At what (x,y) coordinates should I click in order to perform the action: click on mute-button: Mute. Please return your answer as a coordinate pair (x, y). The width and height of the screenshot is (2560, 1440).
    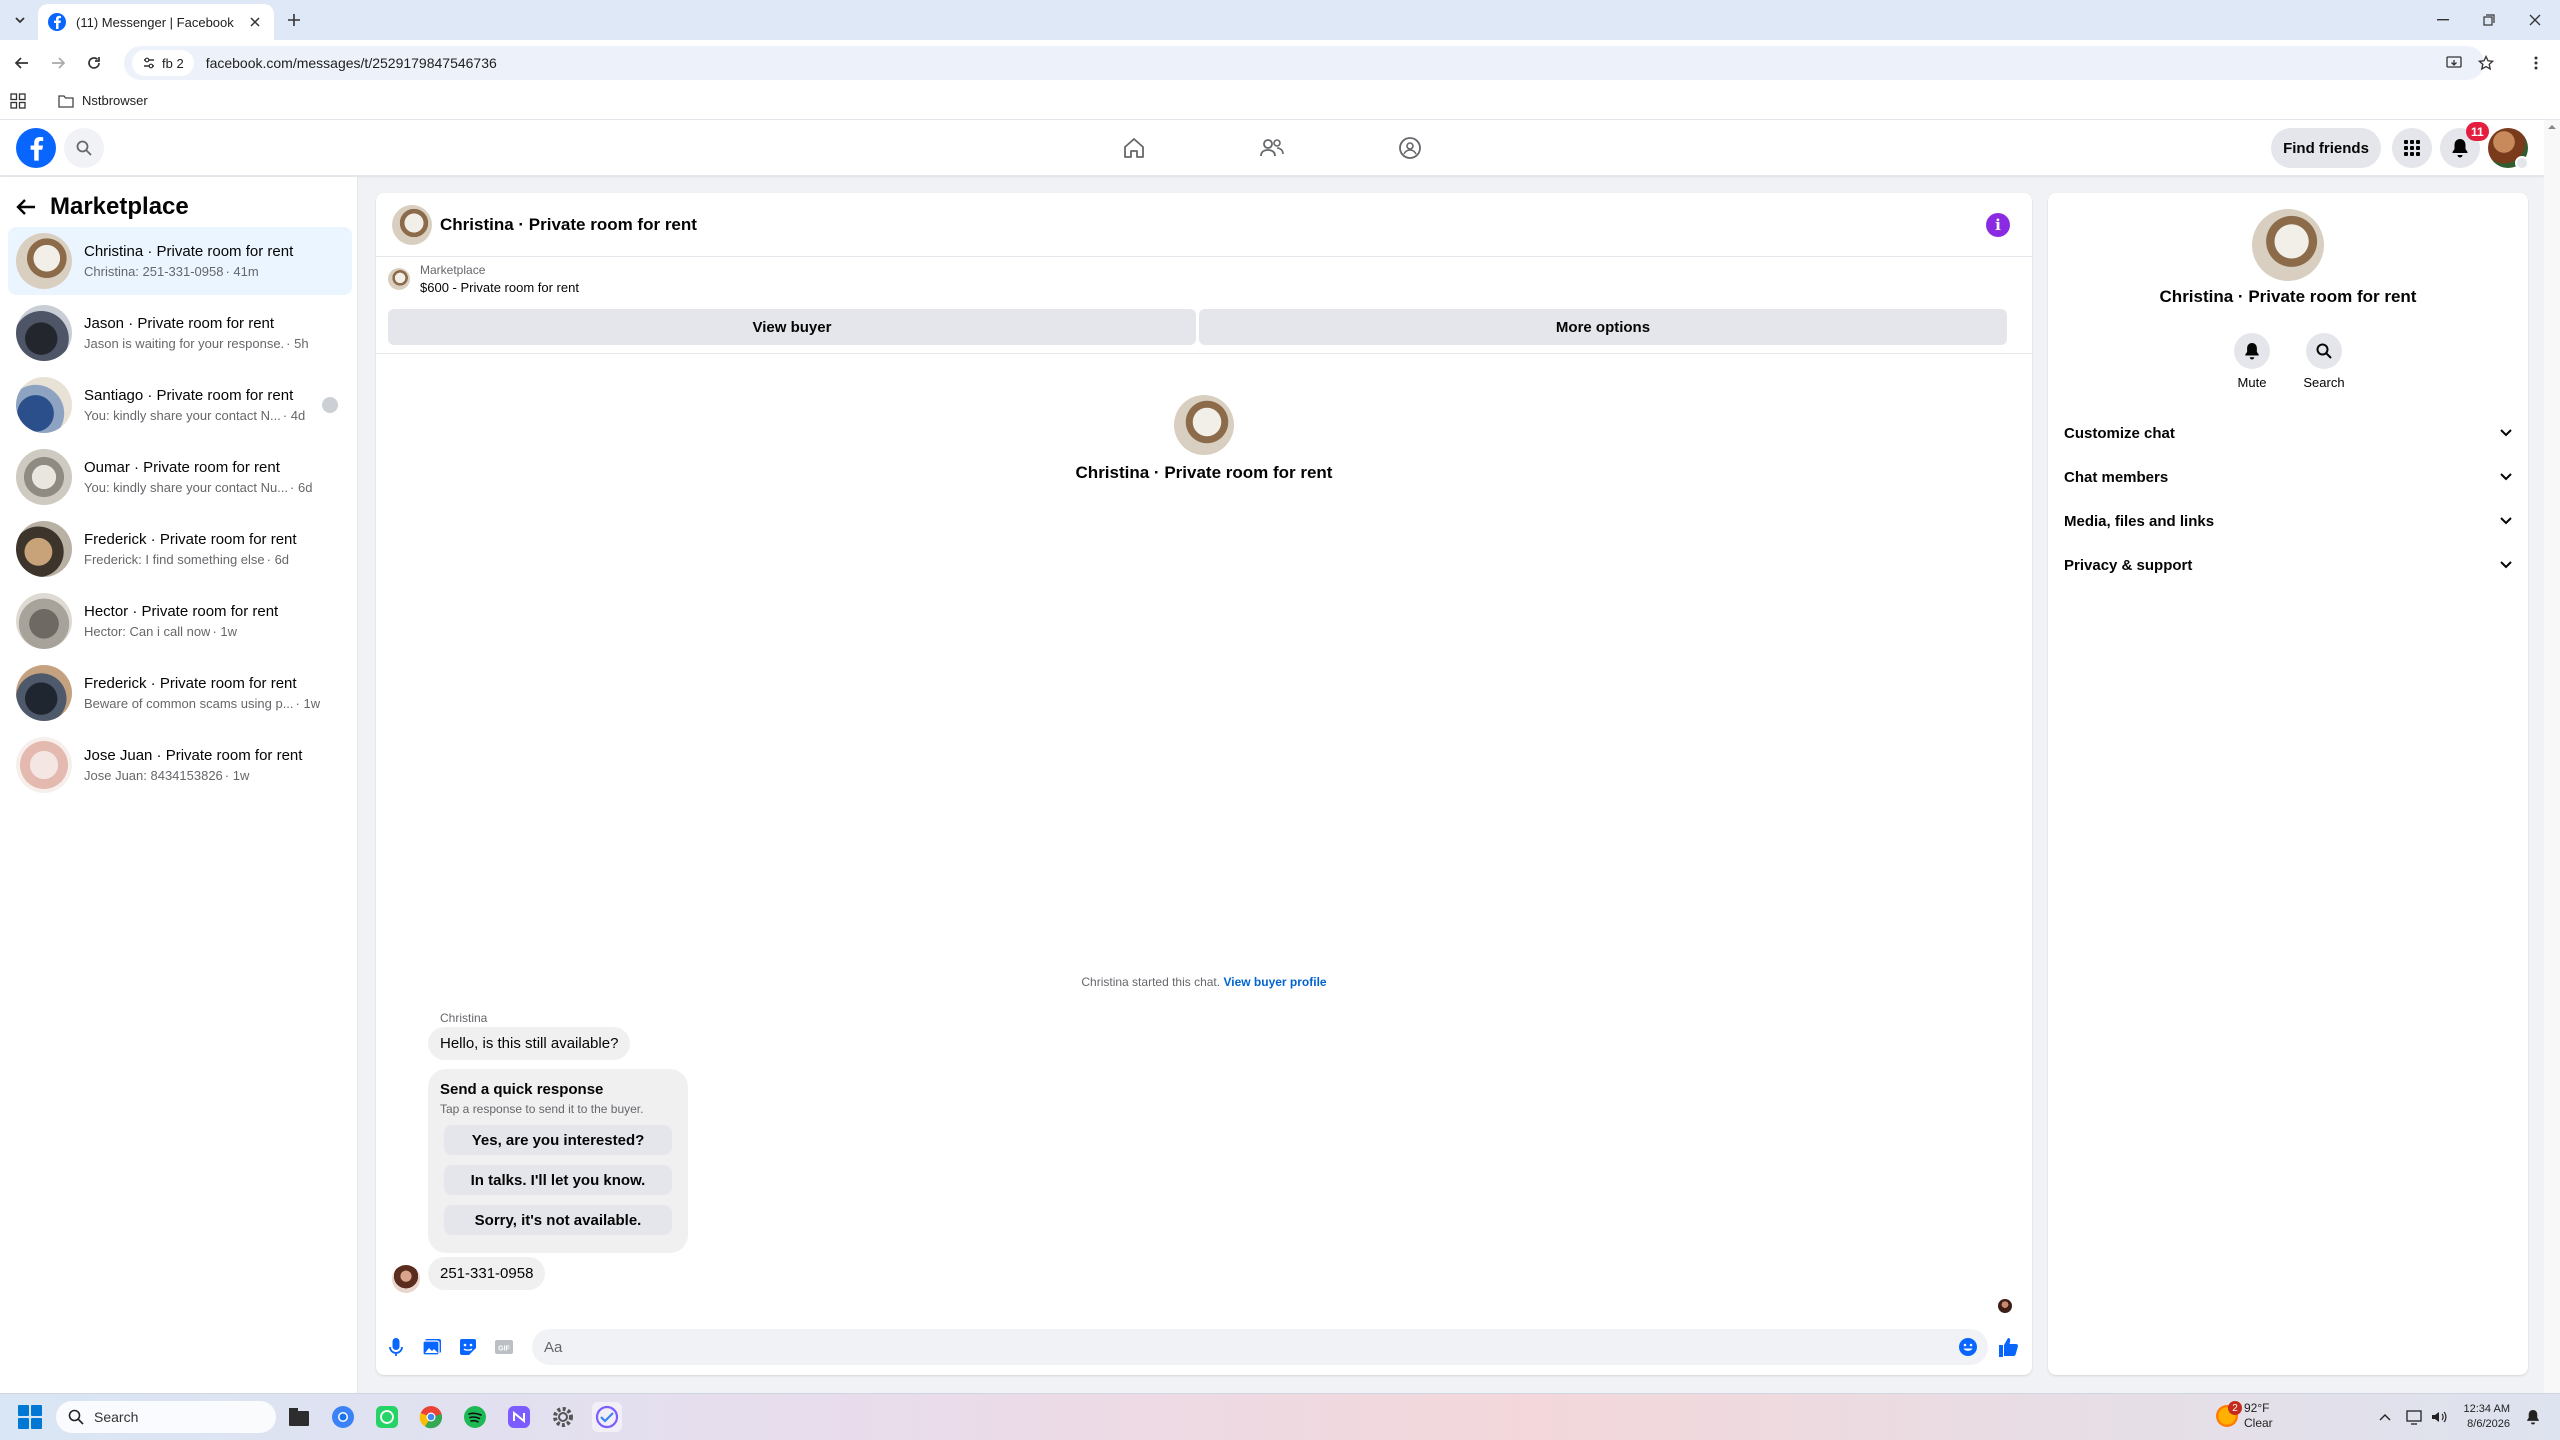
    Looking at the image, I should click on (2252, 361).